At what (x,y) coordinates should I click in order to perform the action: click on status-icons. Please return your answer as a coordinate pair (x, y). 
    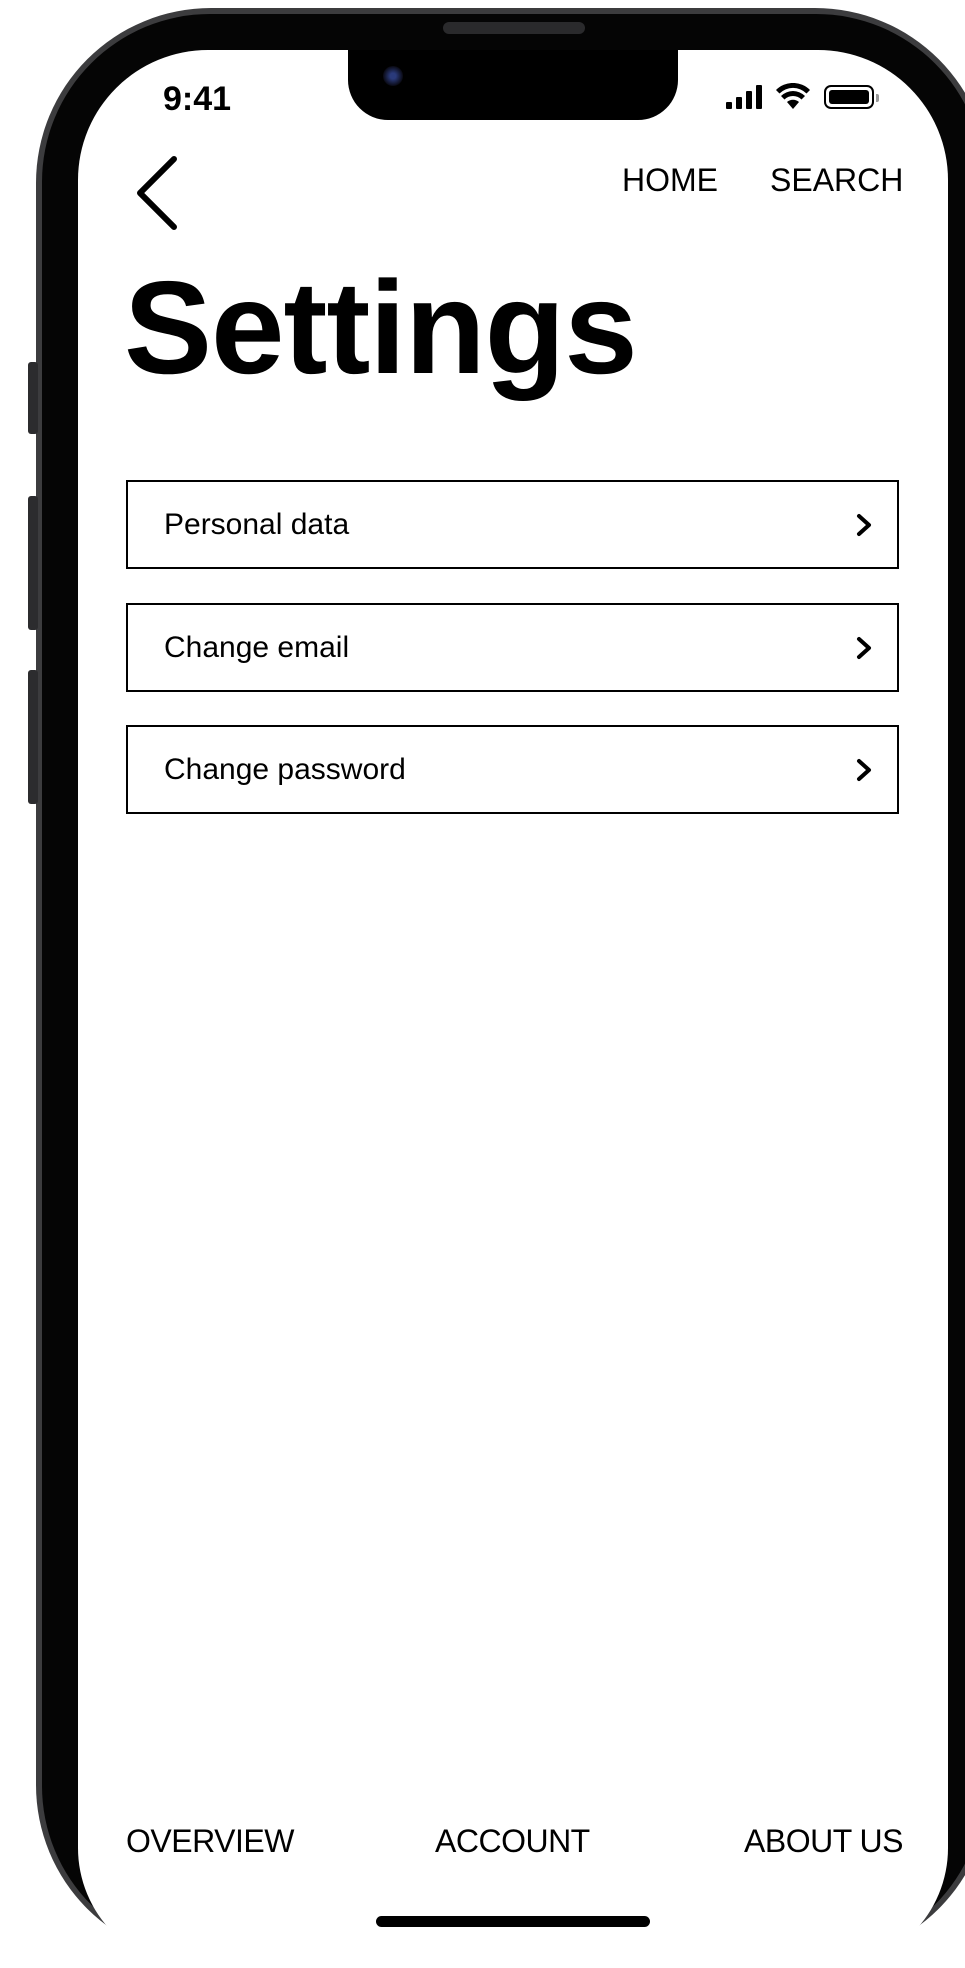
    Looking at the image, I should click on (802, 96).